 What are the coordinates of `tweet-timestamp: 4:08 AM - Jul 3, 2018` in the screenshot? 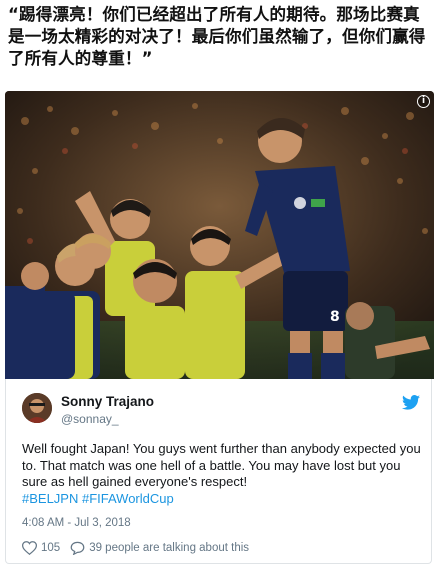 It's located at (76, 523).